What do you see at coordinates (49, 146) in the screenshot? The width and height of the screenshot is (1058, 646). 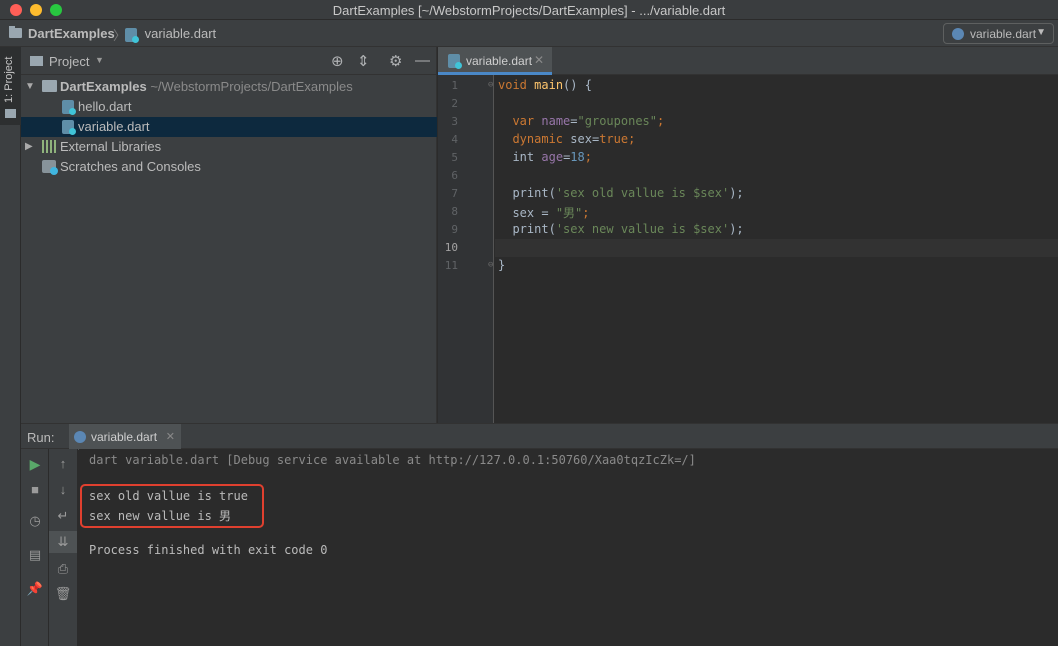 I see `library-icon` at bounding box center [49, 146].